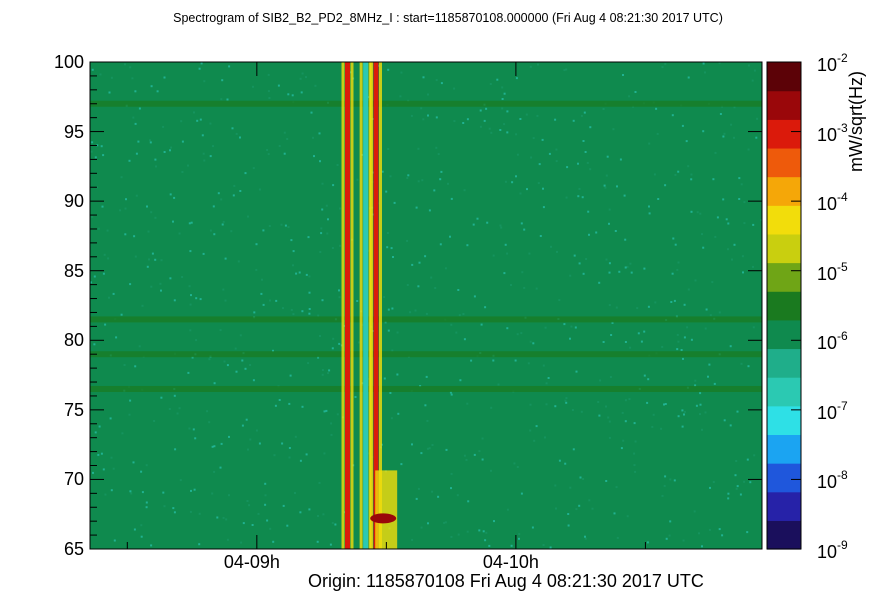 Image resolution: width=896 pixels, height=611 pixels. What do you see at coordinates (832, 550) in the screenshot?
I see `color-scale-tick-label: 10-9` at bounding box center [832, 550].